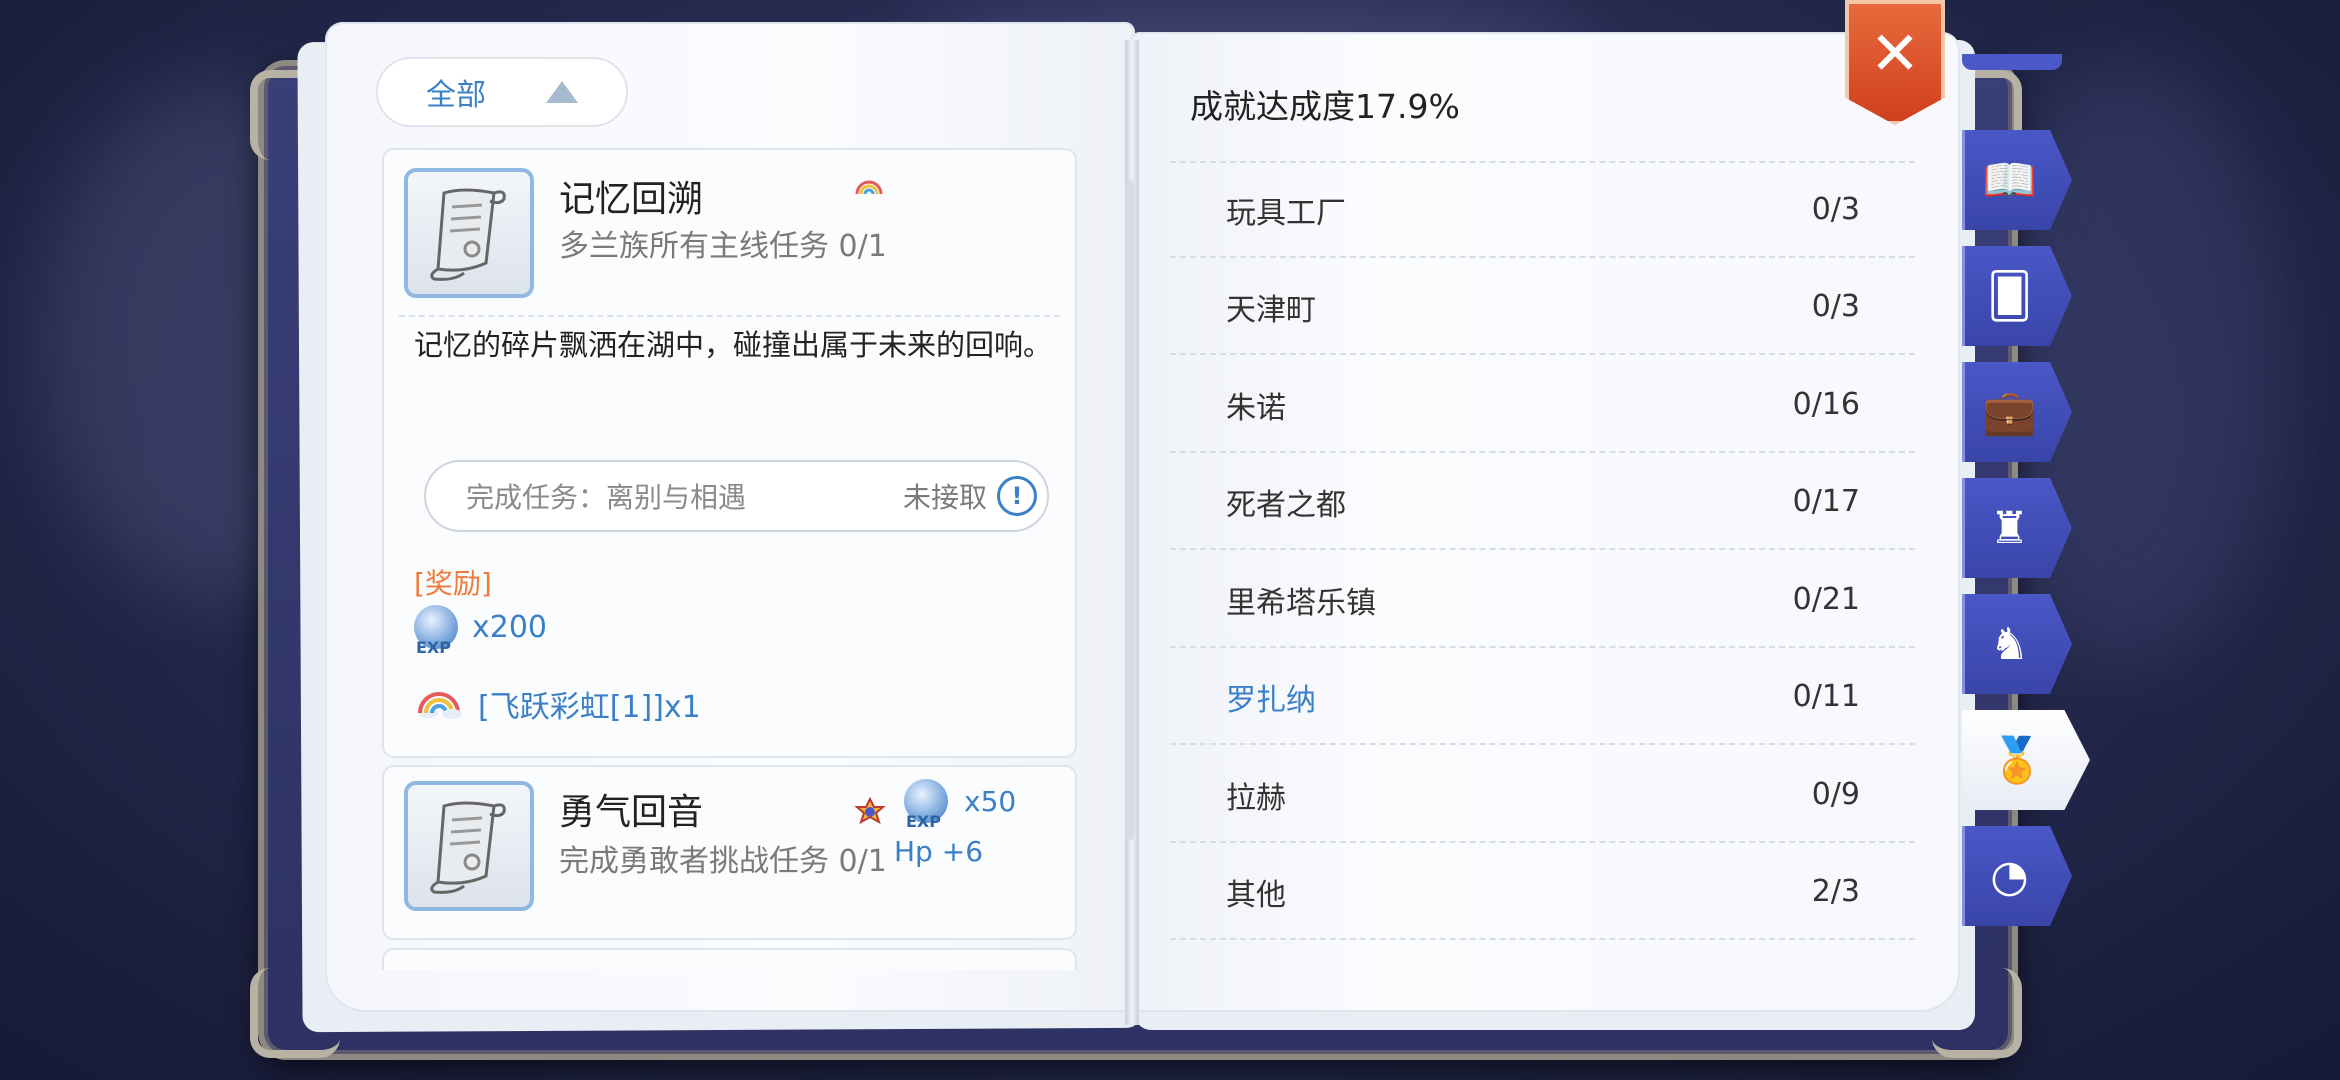 The height and width of the screenshot is (1080, 2340). Describe the element at coordinates (606, 497) in the screenshot. I see `task-label: 完成任务：离别与相遇` at that location.